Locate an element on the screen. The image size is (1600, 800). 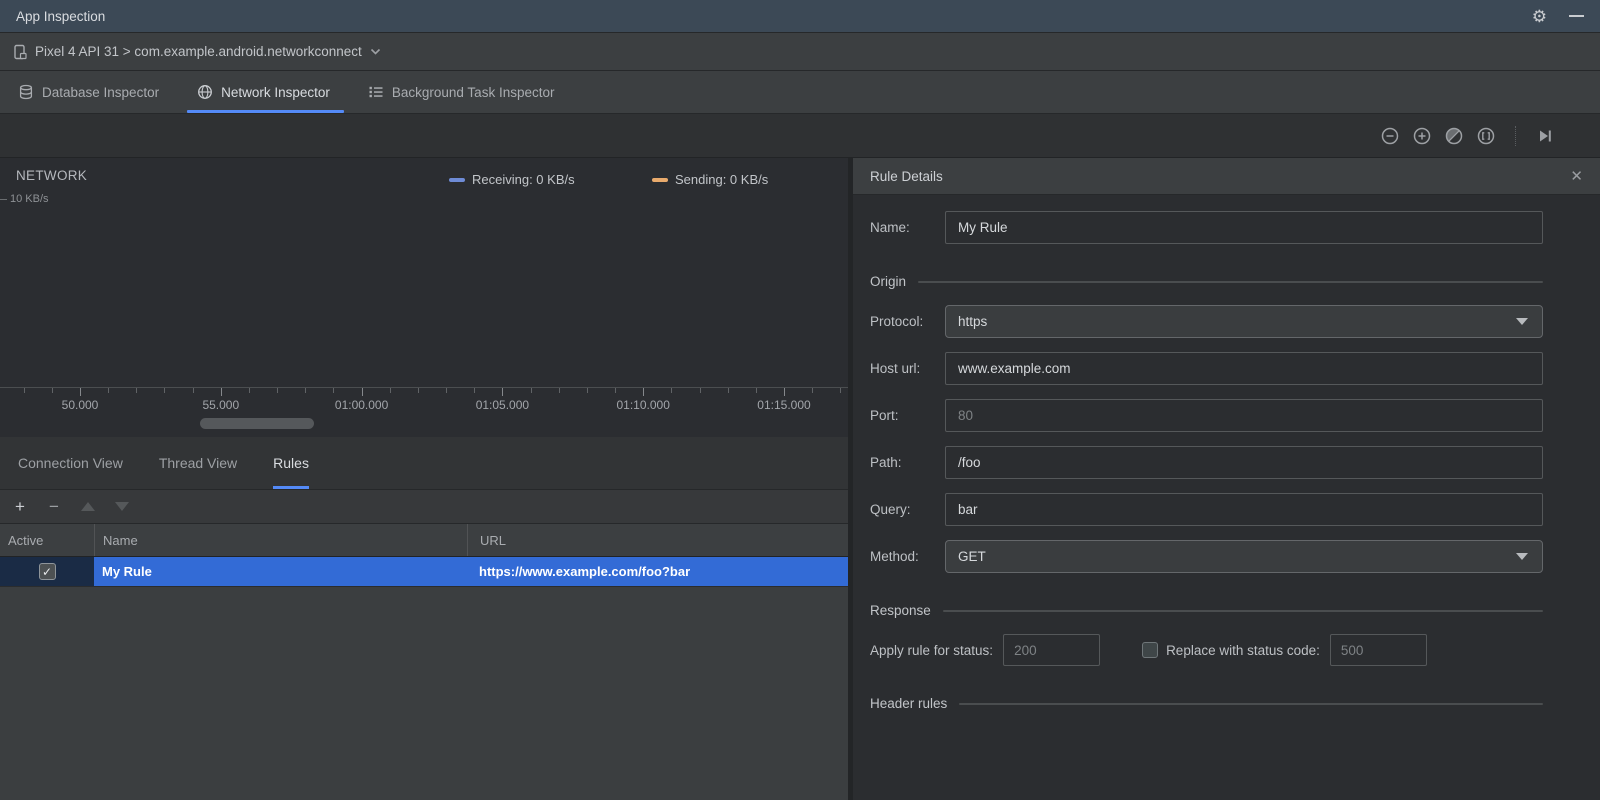
toolbar-separator is located at coordinates (1515, 135).